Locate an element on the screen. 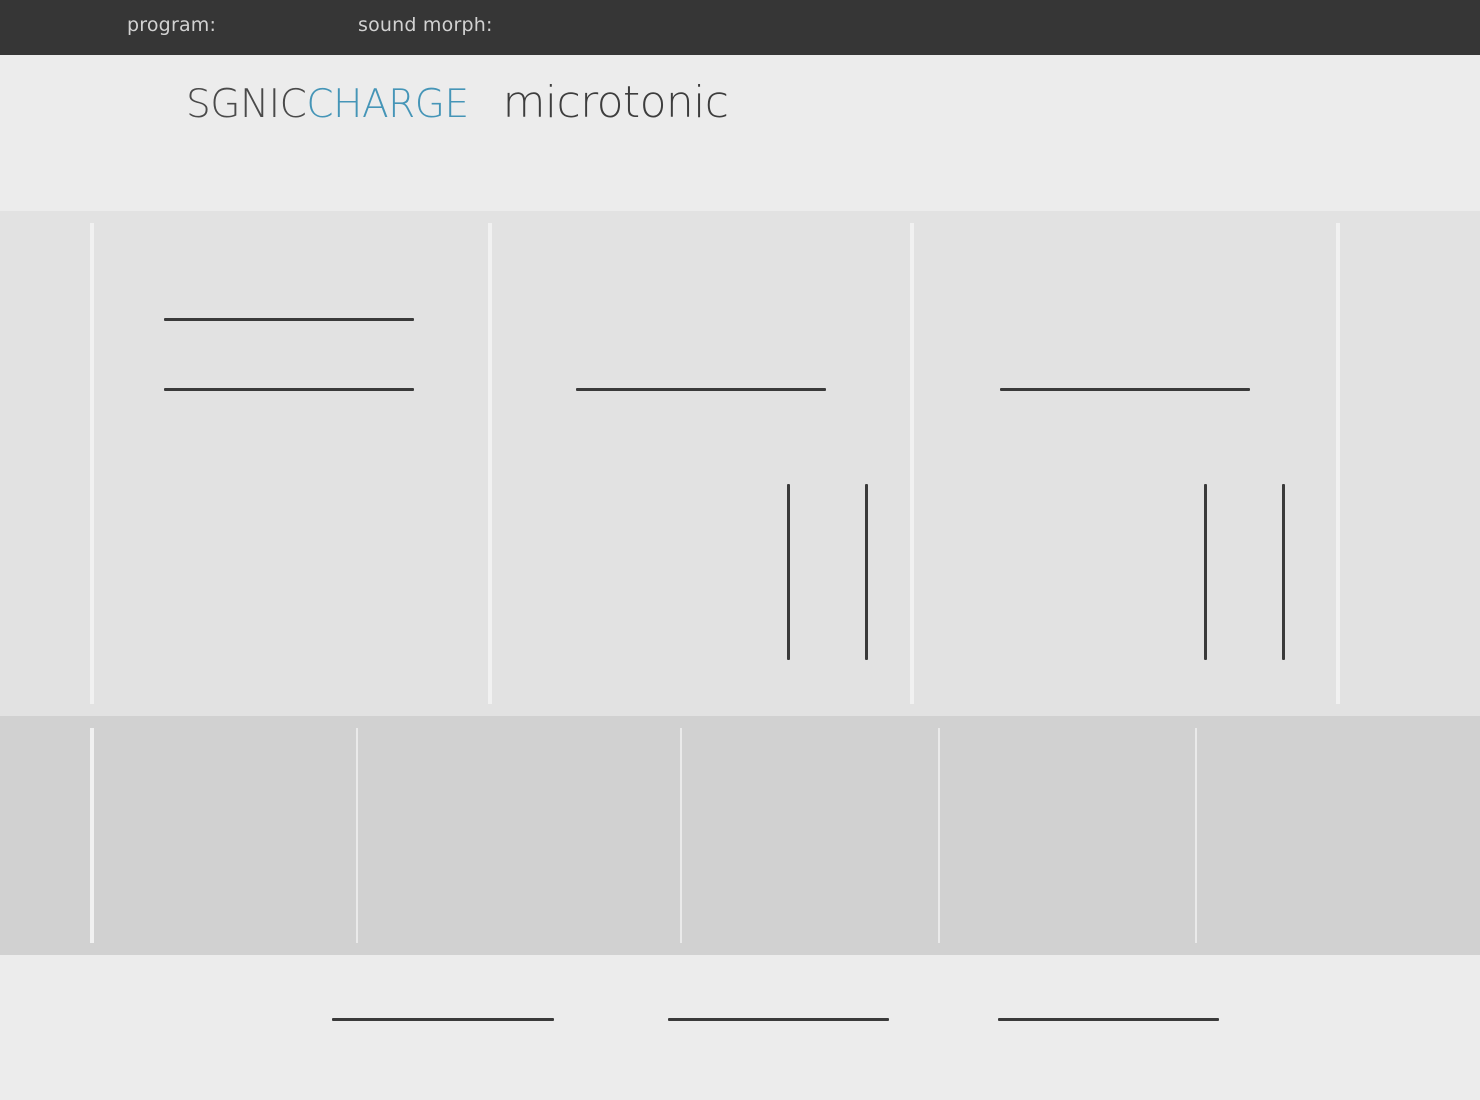 This screenshot has width=1480, height=1100. top-bar: program: sound morph: is located at coordinates (740, 27).